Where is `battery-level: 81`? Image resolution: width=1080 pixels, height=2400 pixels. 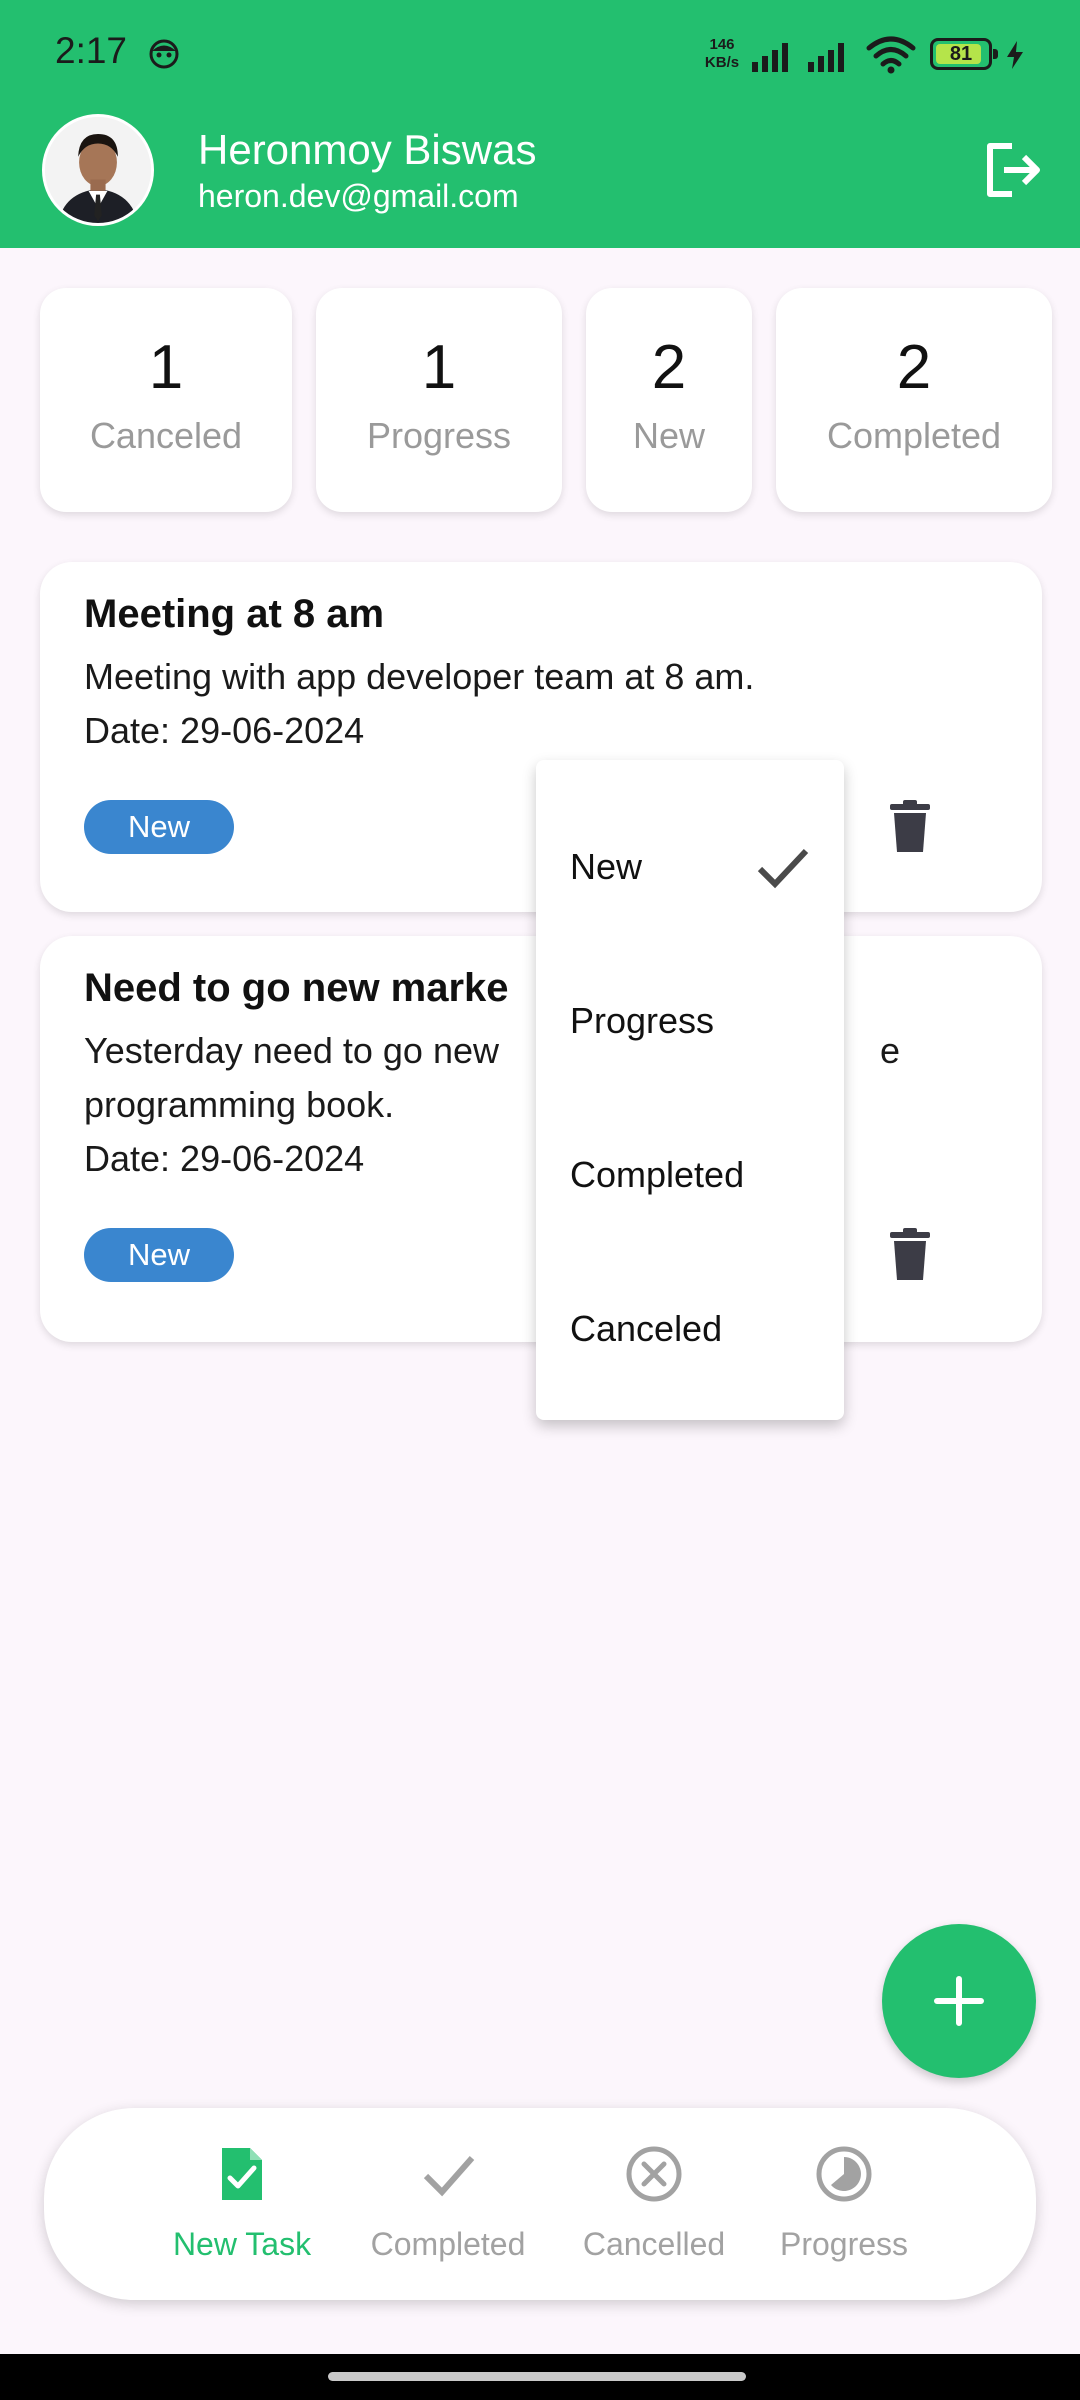 battery-level: 81 is located at coordinates (961, 54).